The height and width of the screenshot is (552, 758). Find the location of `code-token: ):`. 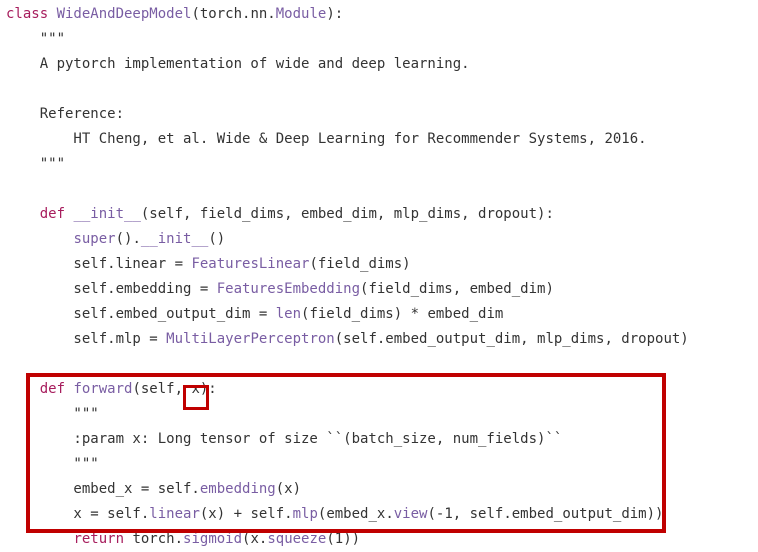

code-token: ): is located at coordinates (335, 14).